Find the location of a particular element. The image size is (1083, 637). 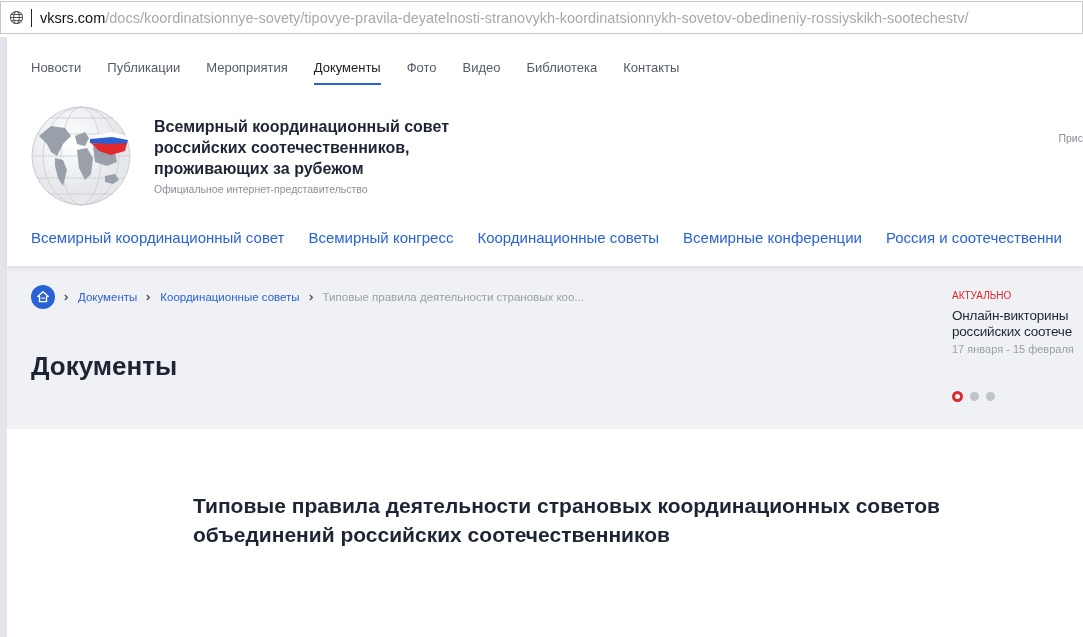

top-nav-link: Фото is located at coordinates (421, 72).